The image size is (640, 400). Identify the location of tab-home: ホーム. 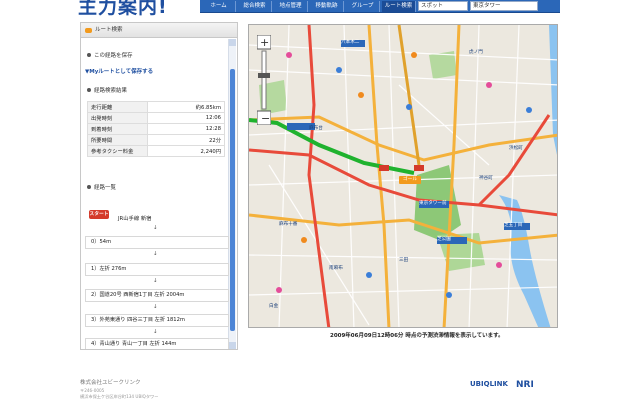
(219, 6).